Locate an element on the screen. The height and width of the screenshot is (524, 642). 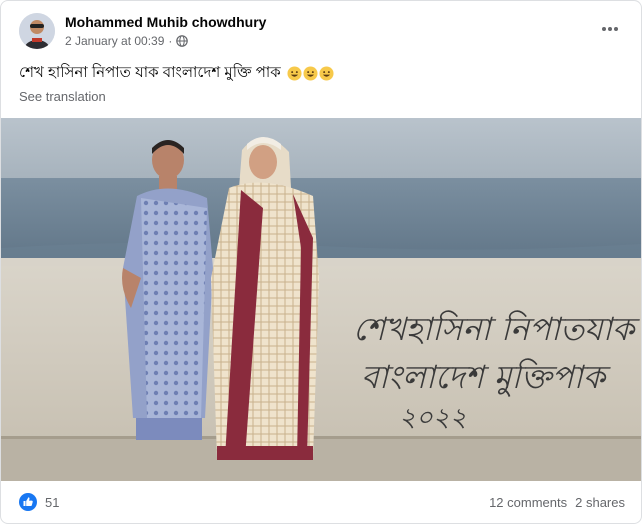
post-footer: 51 12 comments 2 shares is located at coordinates (321, 502).